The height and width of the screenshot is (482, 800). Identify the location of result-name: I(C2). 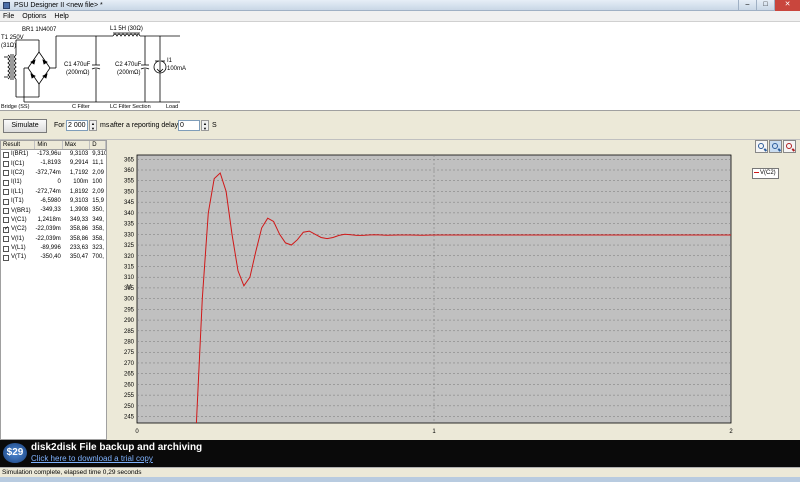
(18, 172).